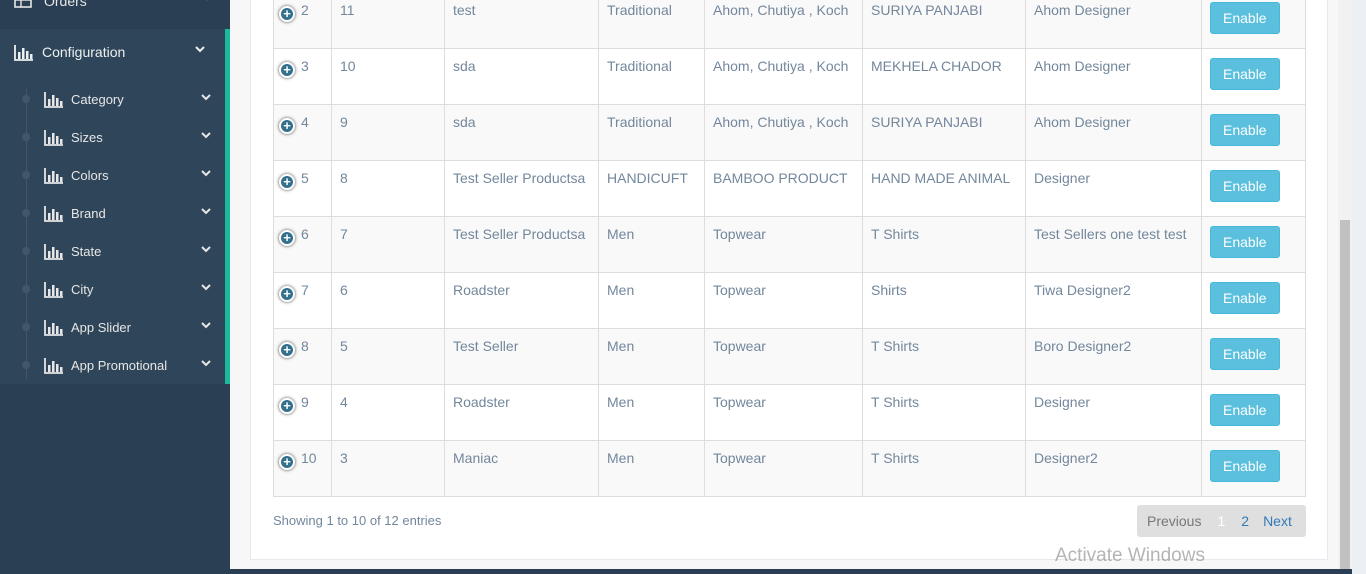 This screenshot has height=574, width=1366. I want to click on cell-id: 6, so click(388, 300).